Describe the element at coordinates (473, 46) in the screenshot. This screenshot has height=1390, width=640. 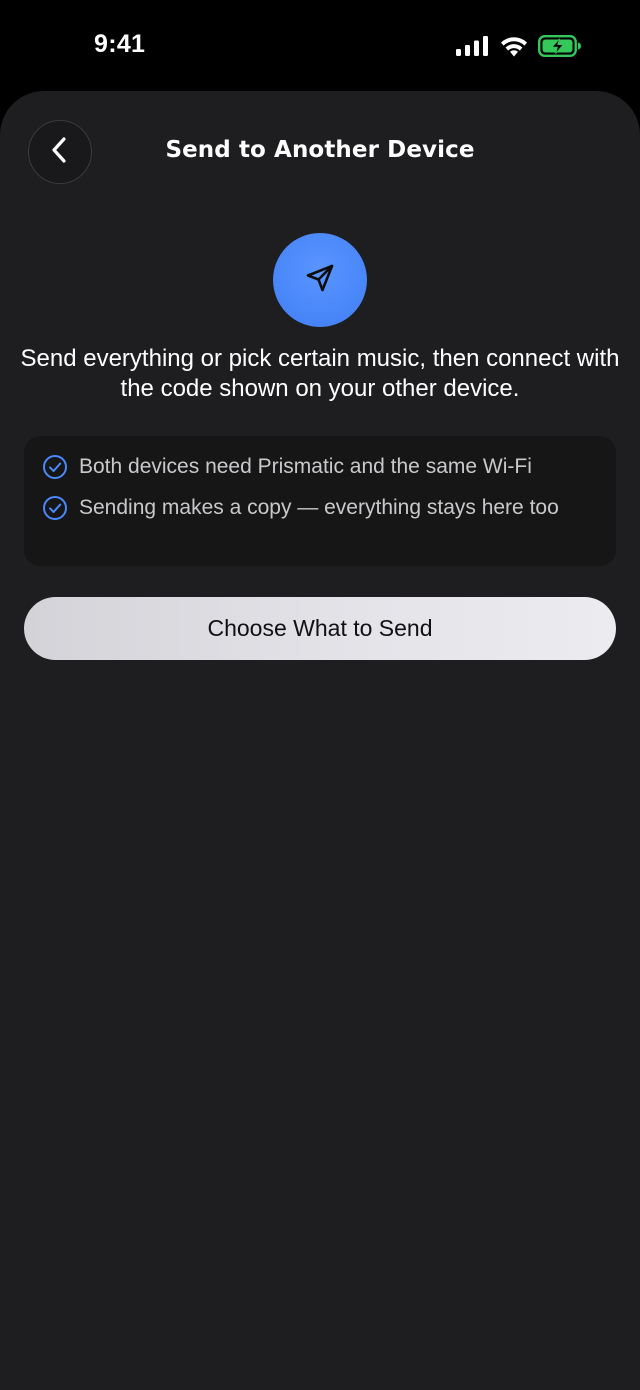
I see `signal-icon` at that location.